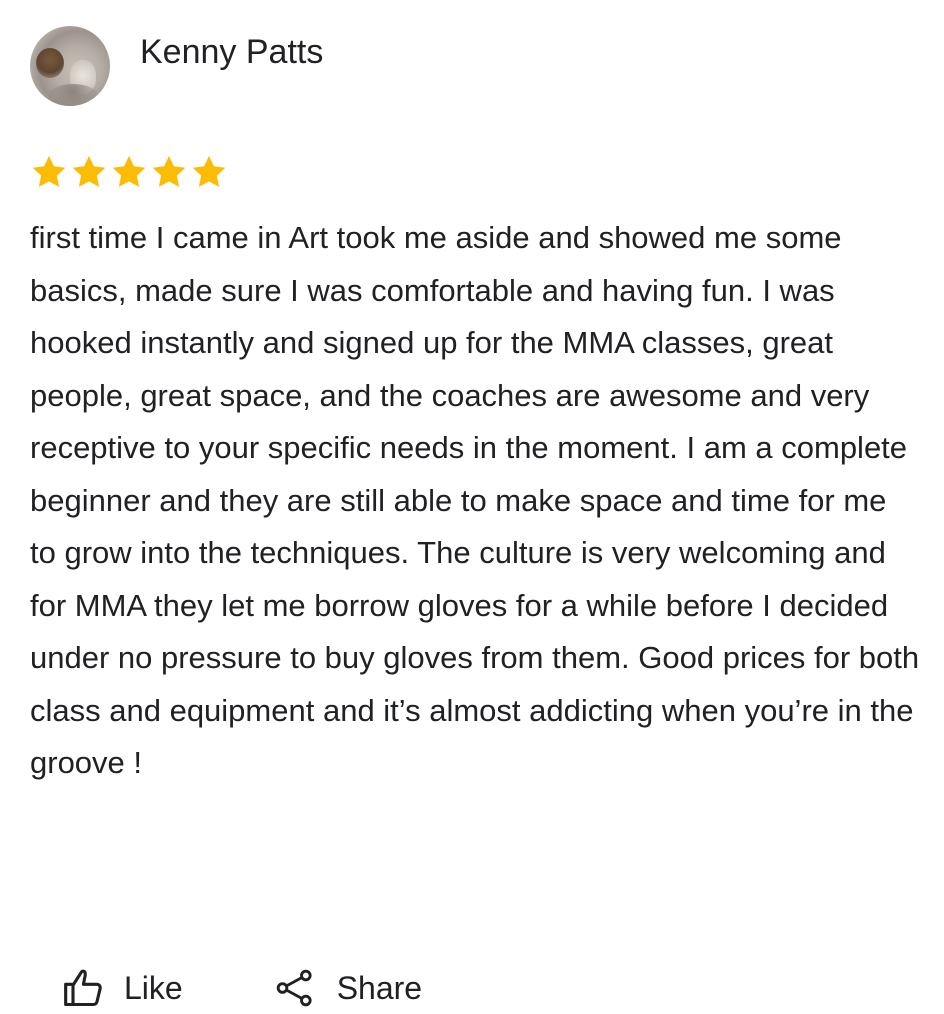  What do you see at coordinates (379, 988) in the screenshot?
I see `share-label: Share` at bounding box center [379, 988].